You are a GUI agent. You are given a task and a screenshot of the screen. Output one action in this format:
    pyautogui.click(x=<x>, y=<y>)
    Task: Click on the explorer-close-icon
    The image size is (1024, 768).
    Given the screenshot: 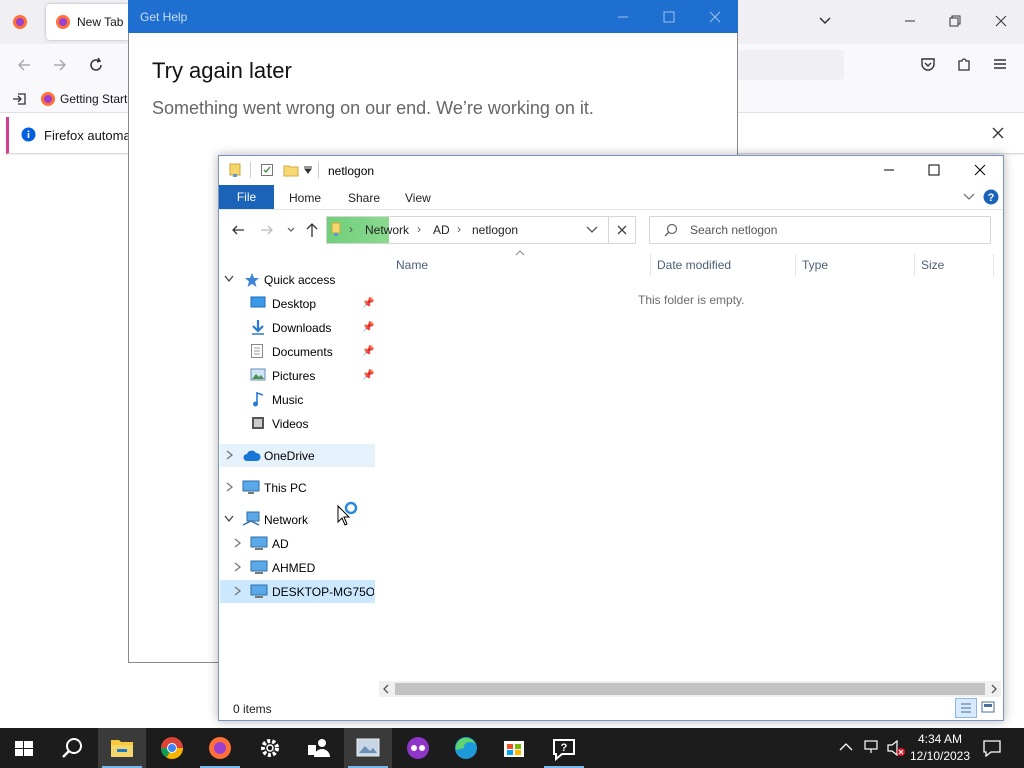 What is the action you would take?
    pyautogui.click(x=980, y=170)
    